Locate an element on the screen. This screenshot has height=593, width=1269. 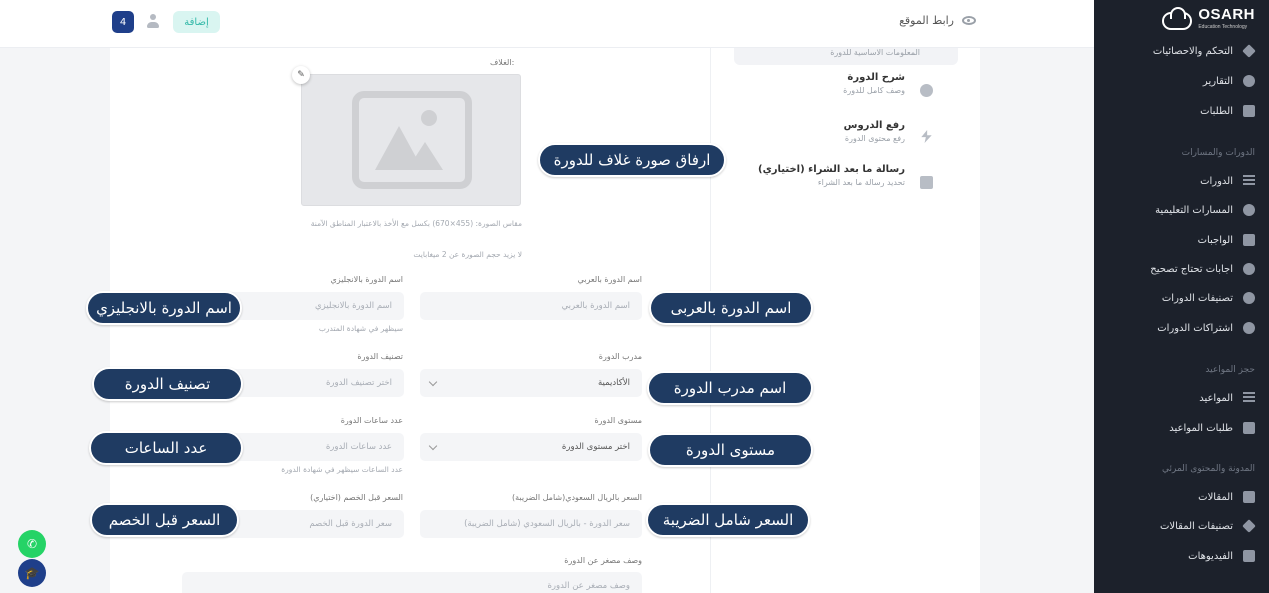
sidebar-item-article-categories: تصنيفات المقالات is located at coordinates (1207, 526).